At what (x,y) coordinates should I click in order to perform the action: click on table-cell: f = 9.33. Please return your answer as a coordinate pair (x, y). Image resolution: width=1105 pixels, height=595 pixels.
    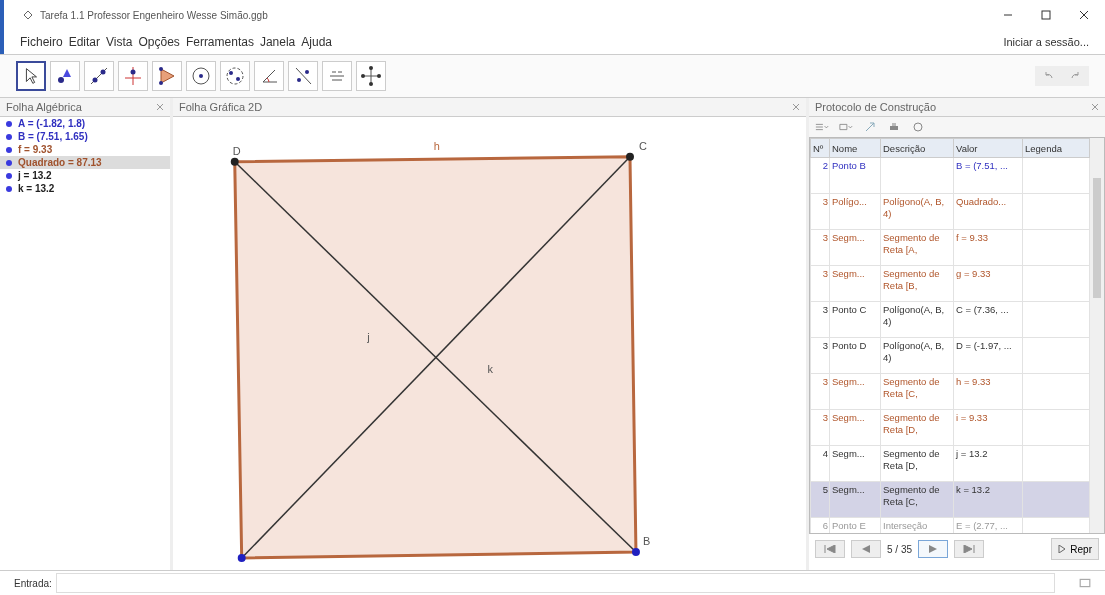
    Looking at the image, I should click on (972, 237).